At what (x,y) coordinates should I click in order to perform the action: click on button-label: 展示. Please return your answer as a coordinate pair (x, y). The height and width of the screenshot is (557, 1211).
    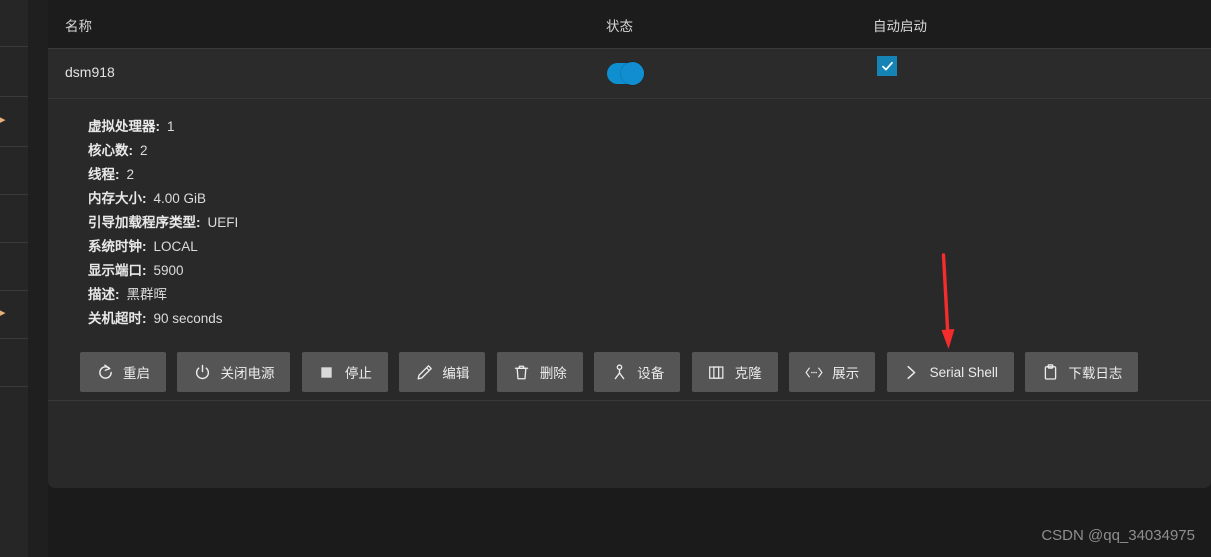
    Looking at the image, I should click on (846, 373).